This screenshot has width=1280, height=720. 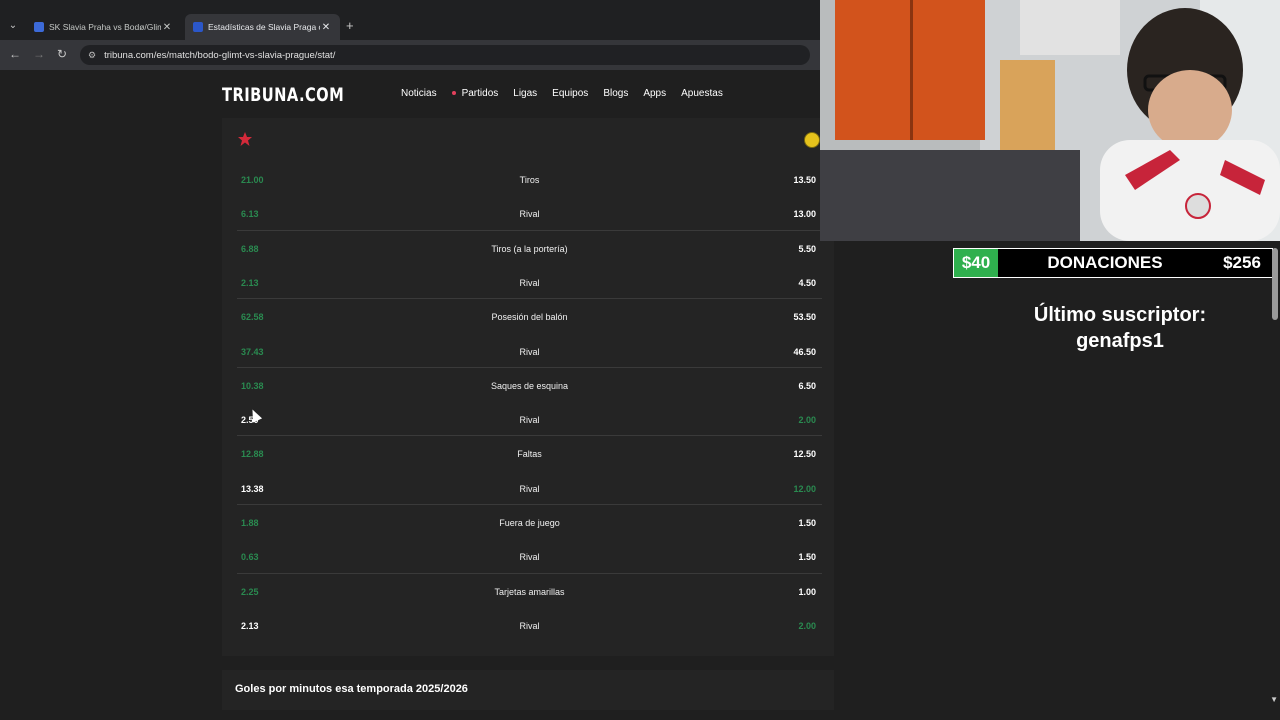 I want to click on nav-apuestas: Apuestas, so click(x=702, y=93).